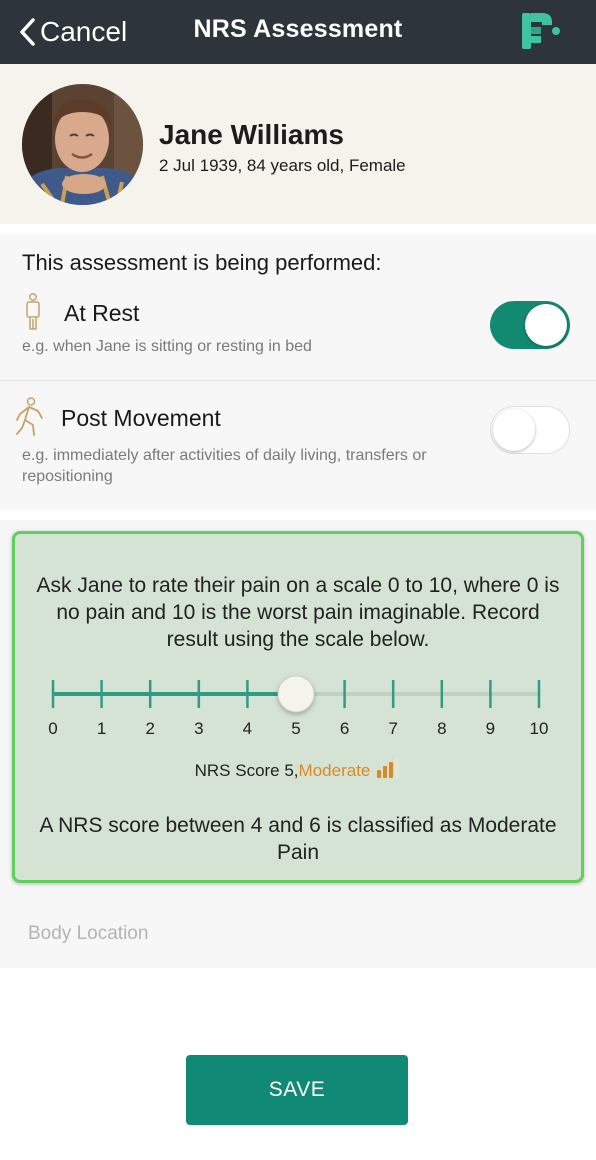 Image resolution: width=596 pixels, height=1160 pixels. Describe the element at coordinates (251, 134) in the screenshot. I see `patient-name: Jane Williams` at that location.